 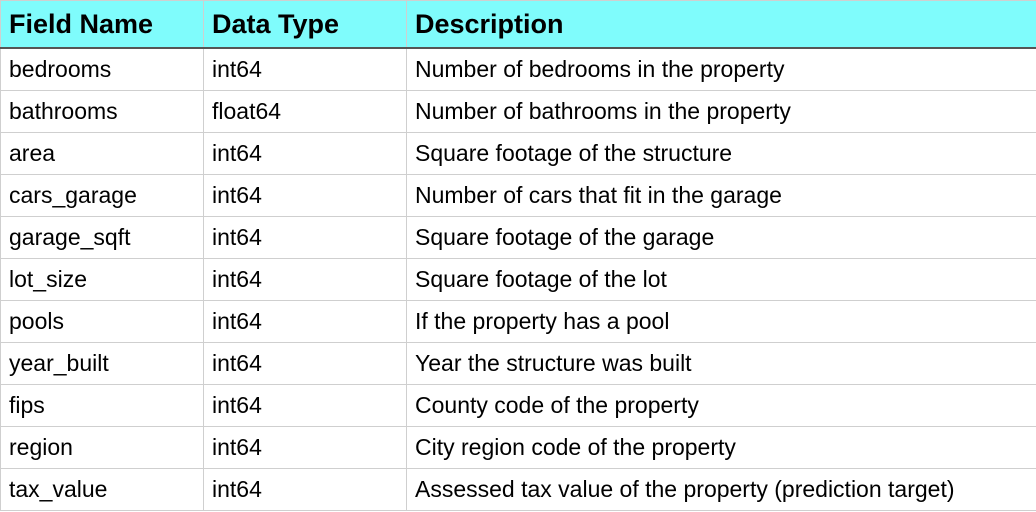 I want to click on cell-field-name: region, so click(x=102, y=447).